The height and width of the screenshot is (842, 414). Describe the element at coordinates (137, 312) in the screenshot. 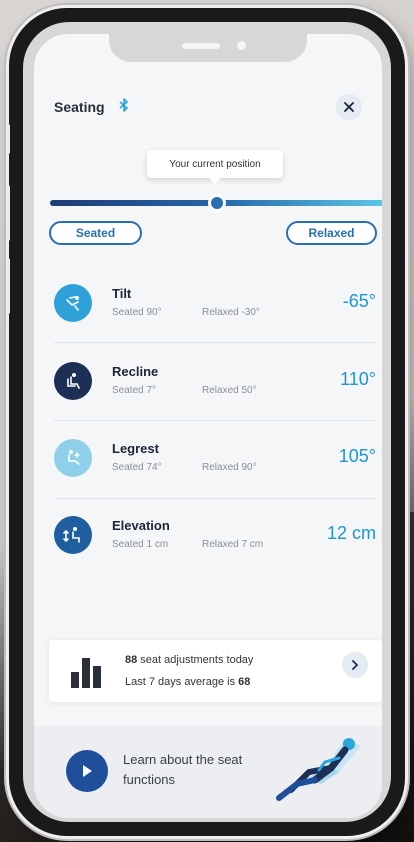

I see `seated-value: Seated 90°` at that location.